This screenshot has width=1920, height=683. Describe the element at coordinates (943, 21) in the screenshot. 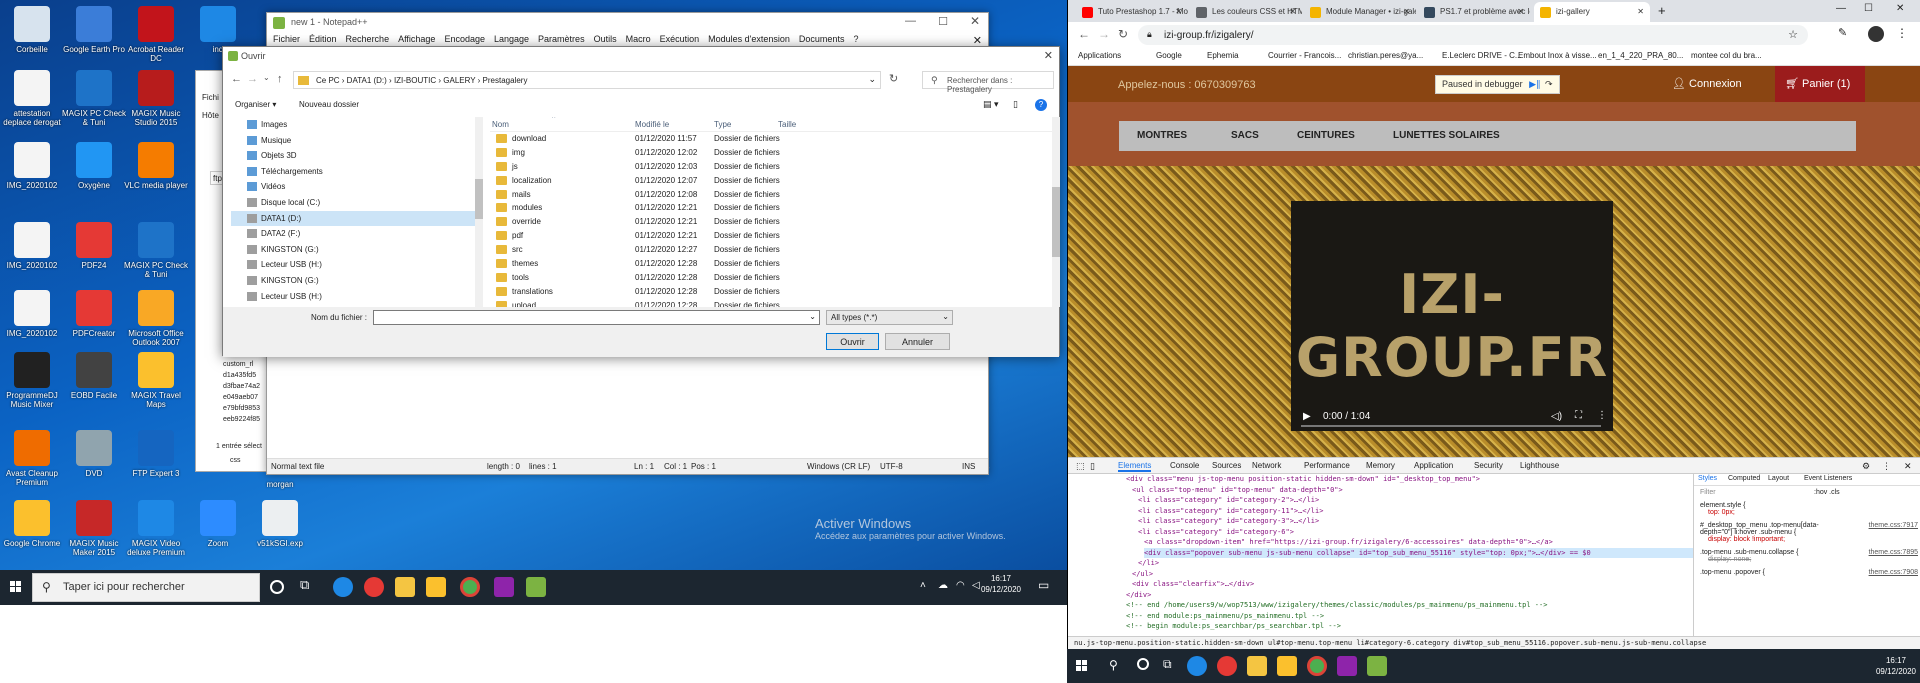

I see `maximize-icon: ☐` at that location.